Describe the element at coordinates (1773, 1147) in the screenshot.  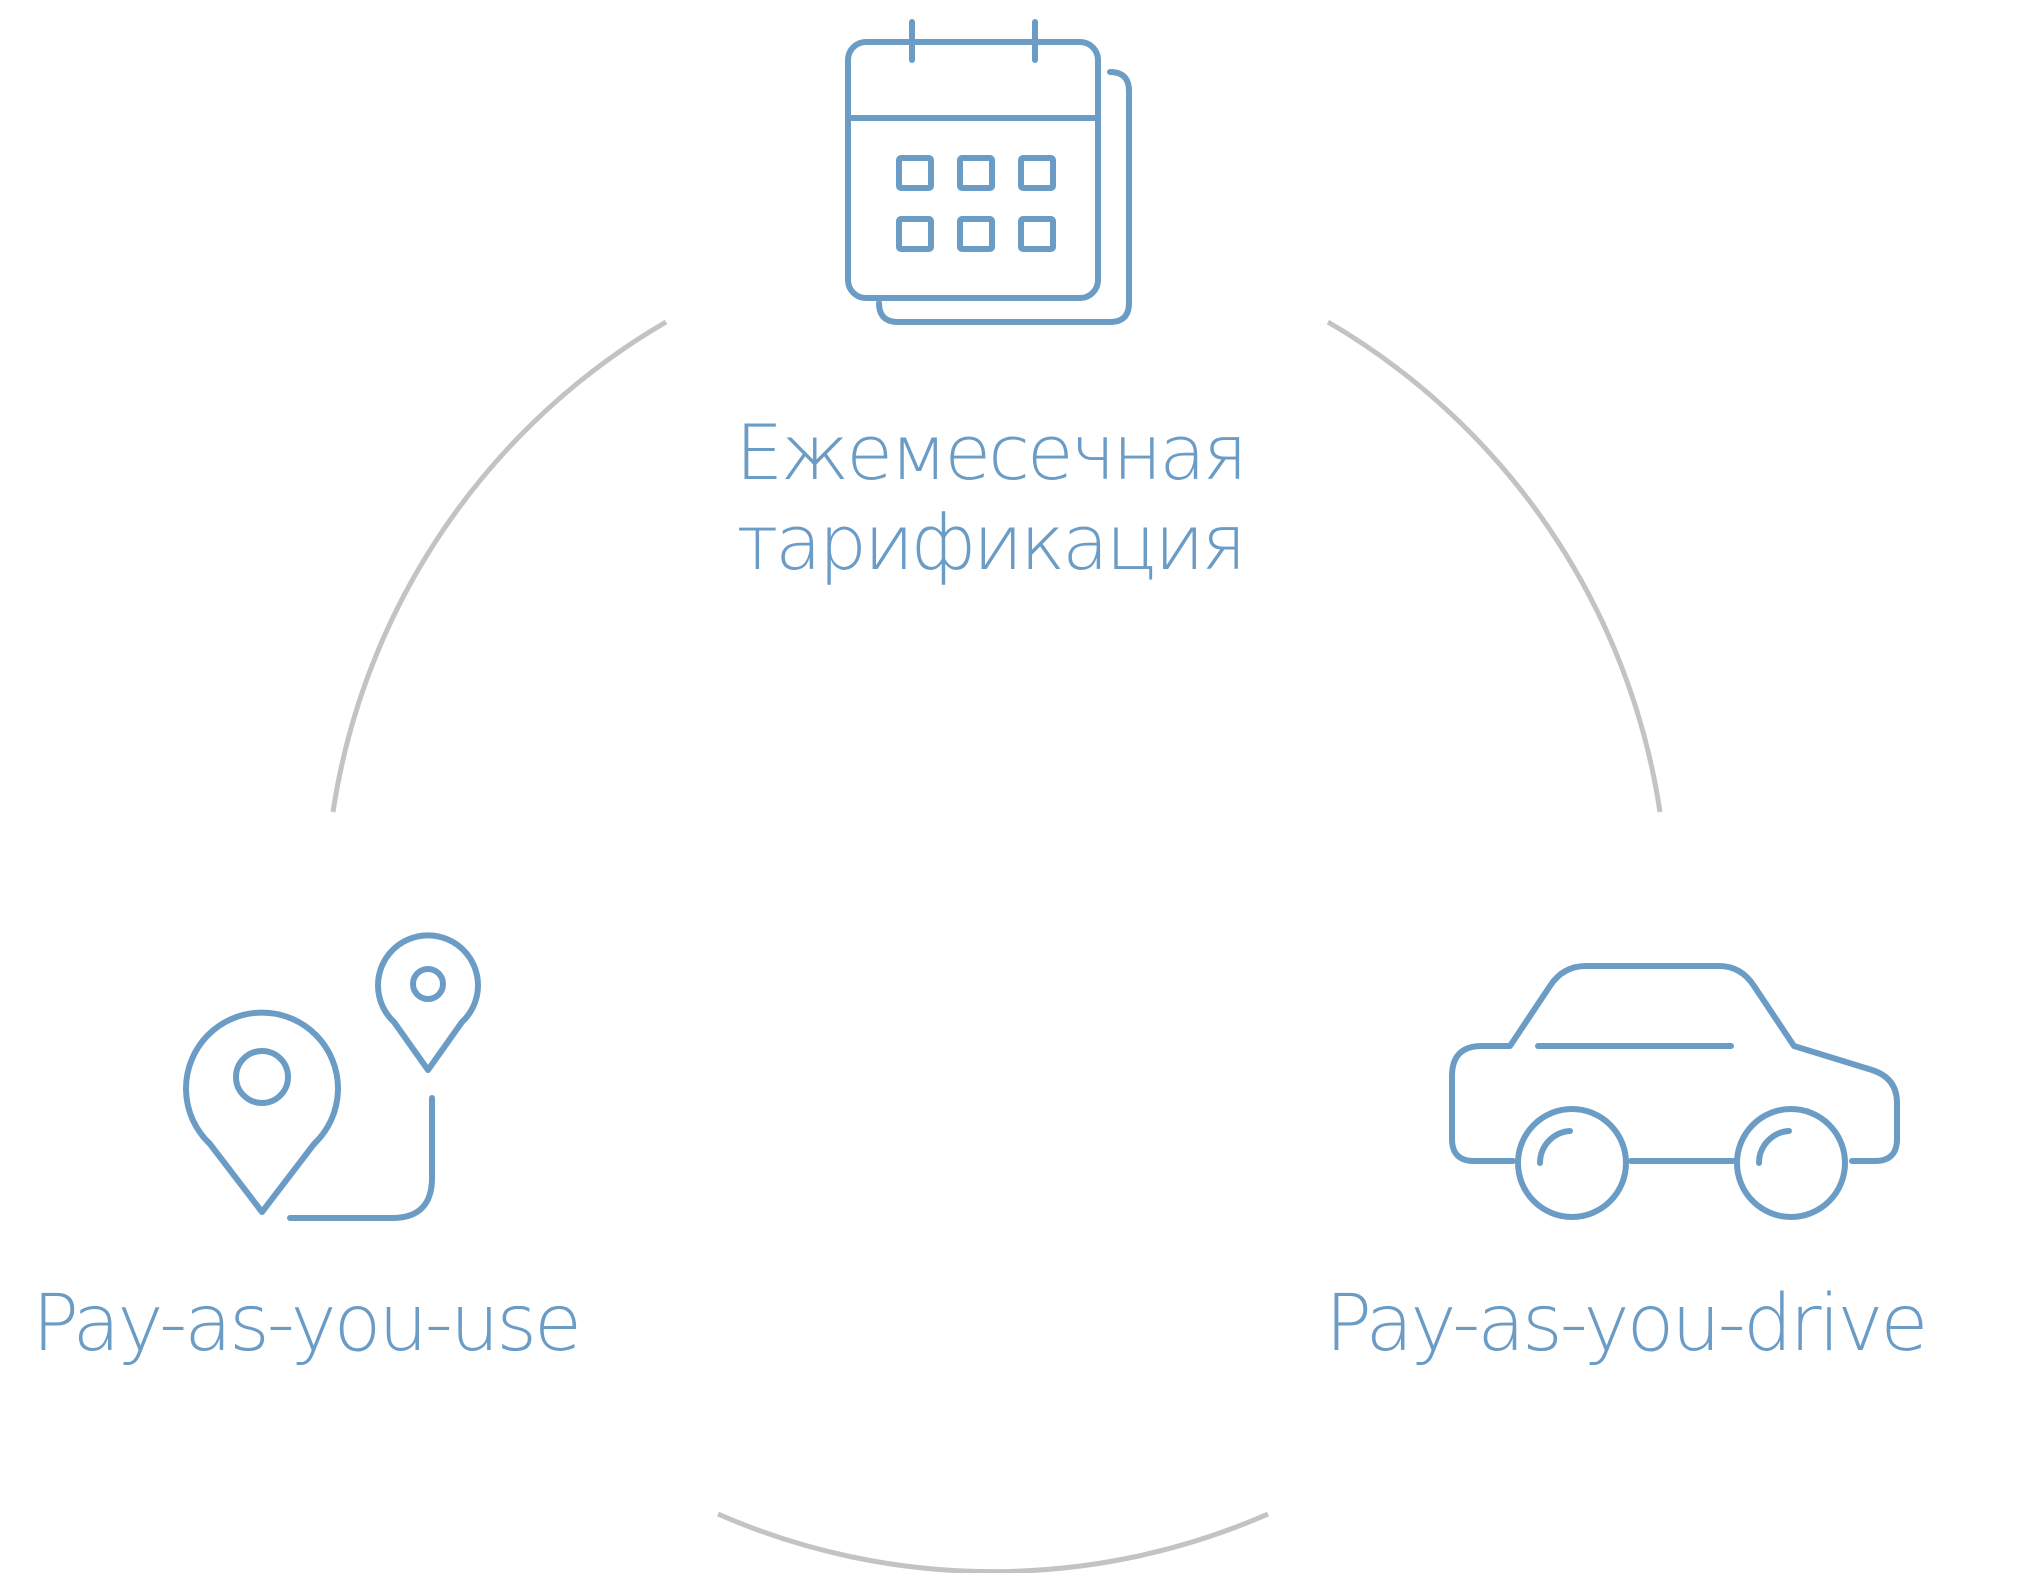
I see `front-wheel-highlight` at that location.